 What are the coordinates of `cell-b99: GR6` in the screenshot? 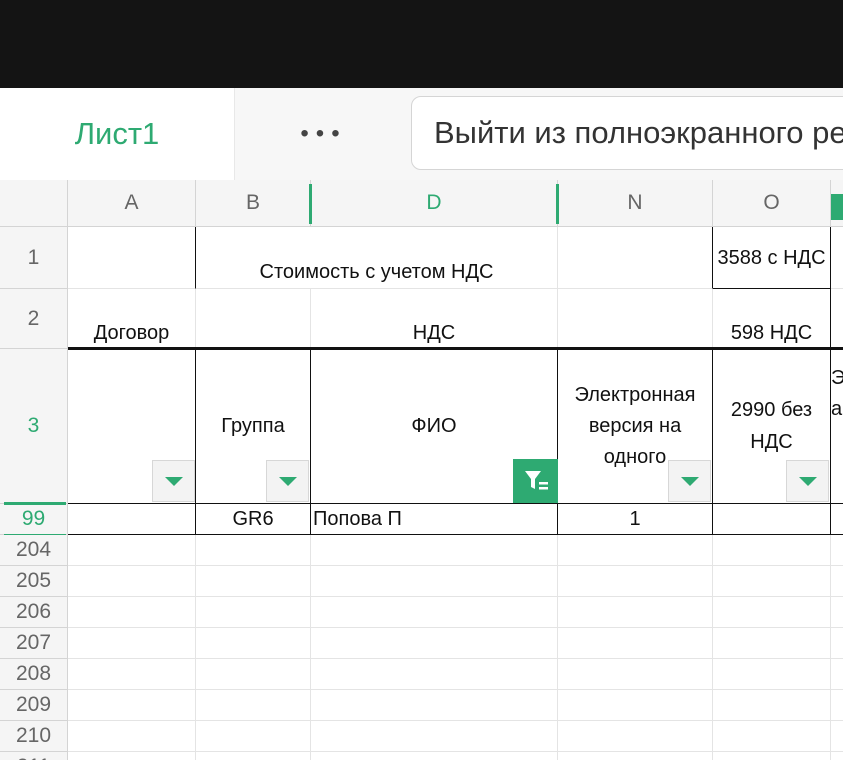 It's located at (253, 519).